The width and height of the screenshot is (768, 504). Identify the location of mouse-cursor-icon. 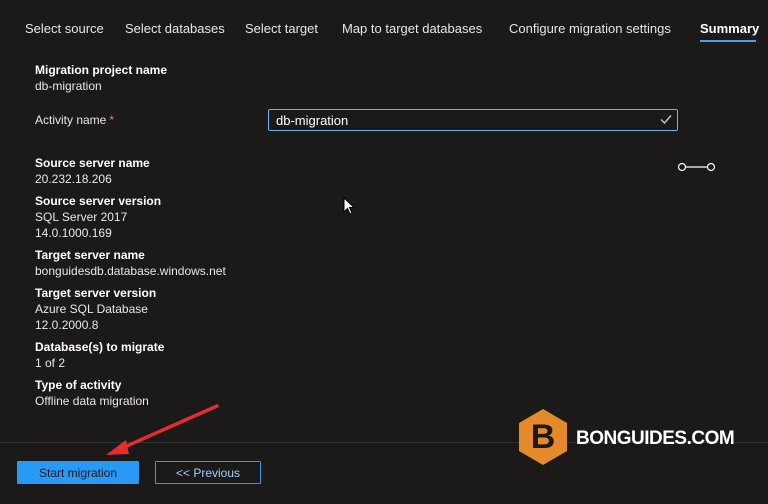
(349, 206).